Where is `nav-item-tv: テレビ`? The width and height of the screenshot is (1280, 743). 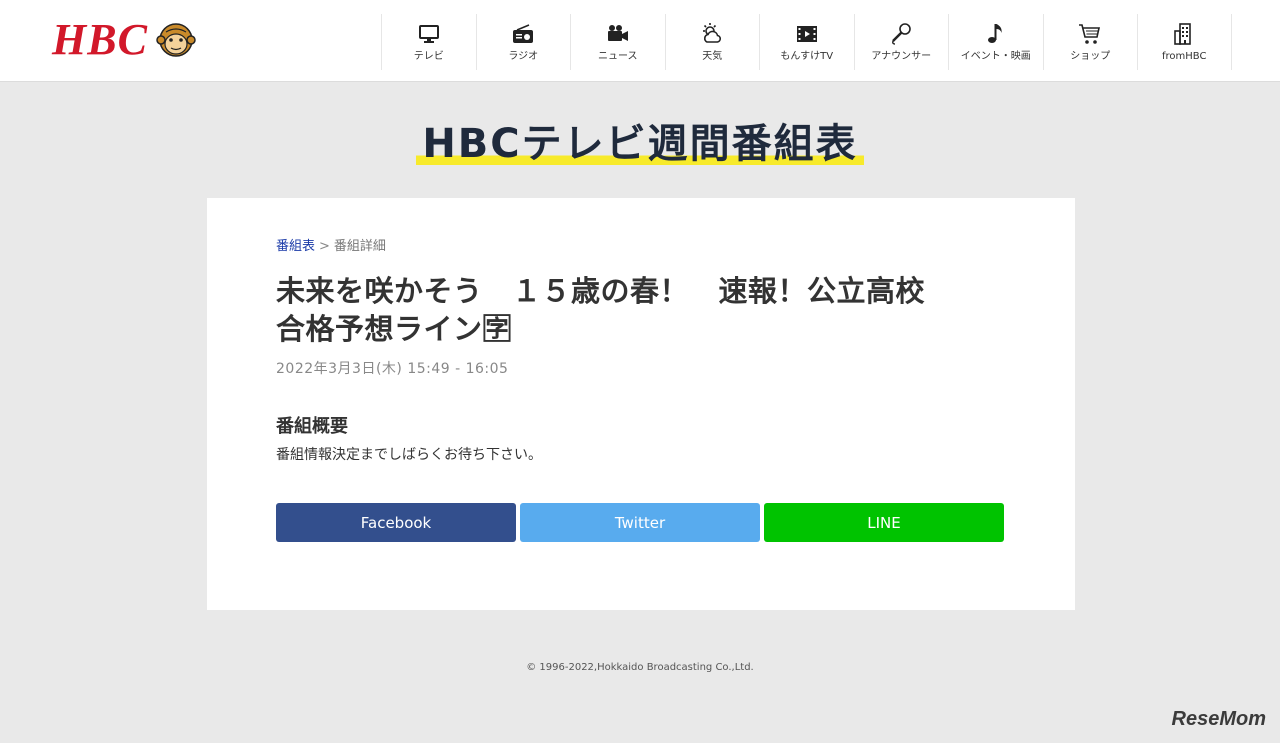 nav-item-tv: テレビ is located at coordinates (428, 42).